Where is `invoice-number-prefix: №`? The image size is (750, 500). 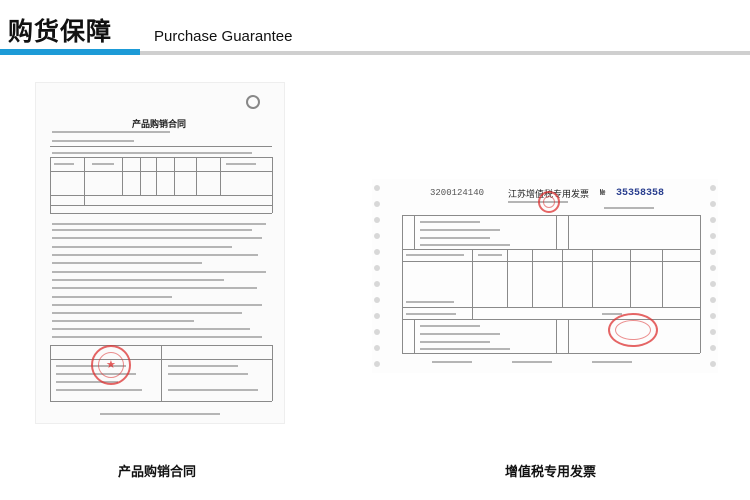 invoice-number-prefix: № is located at coordinates (603, 193).